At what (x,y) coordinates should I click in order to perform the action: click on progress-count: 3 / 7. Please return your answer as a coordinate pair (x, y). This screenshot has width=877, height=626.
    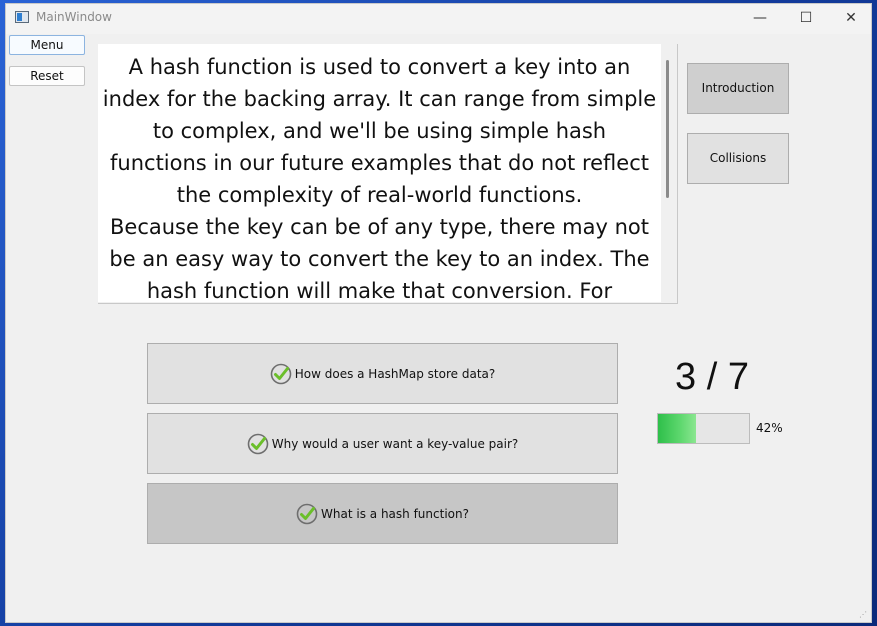
    Looking at the image, I should click on (712, 377).